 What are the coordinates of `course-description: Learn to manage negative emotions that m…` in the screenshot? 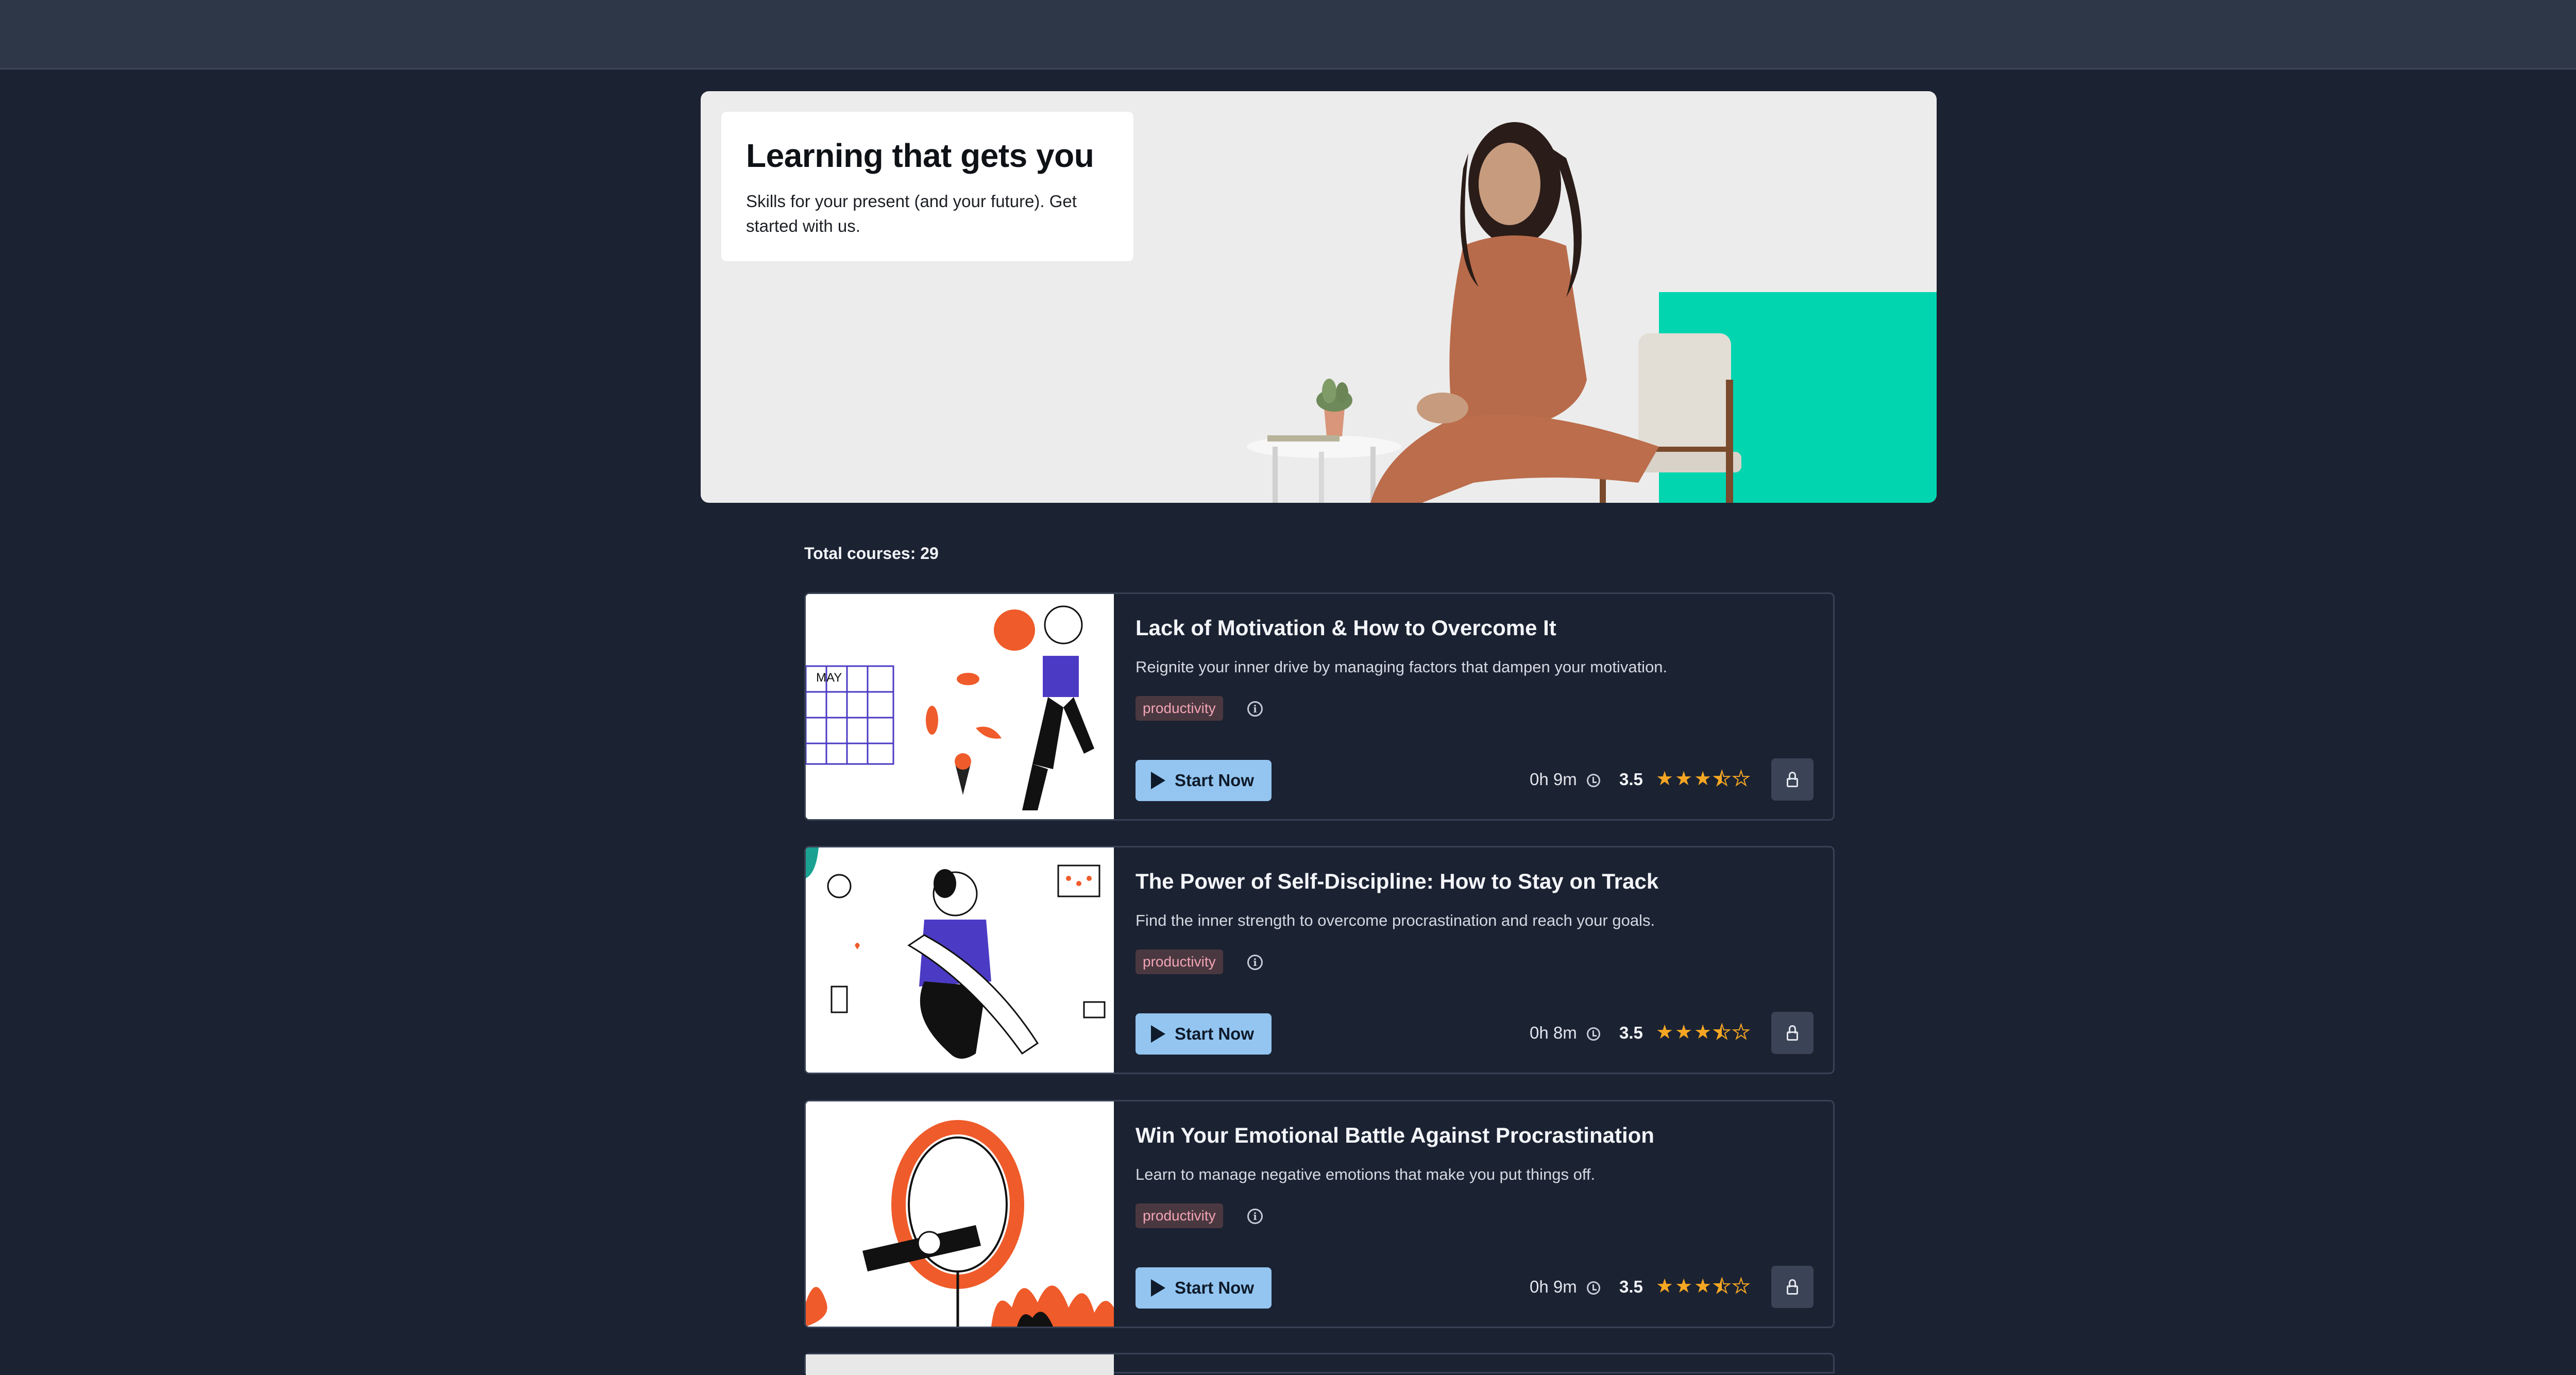 It's located at (1366, 1174).